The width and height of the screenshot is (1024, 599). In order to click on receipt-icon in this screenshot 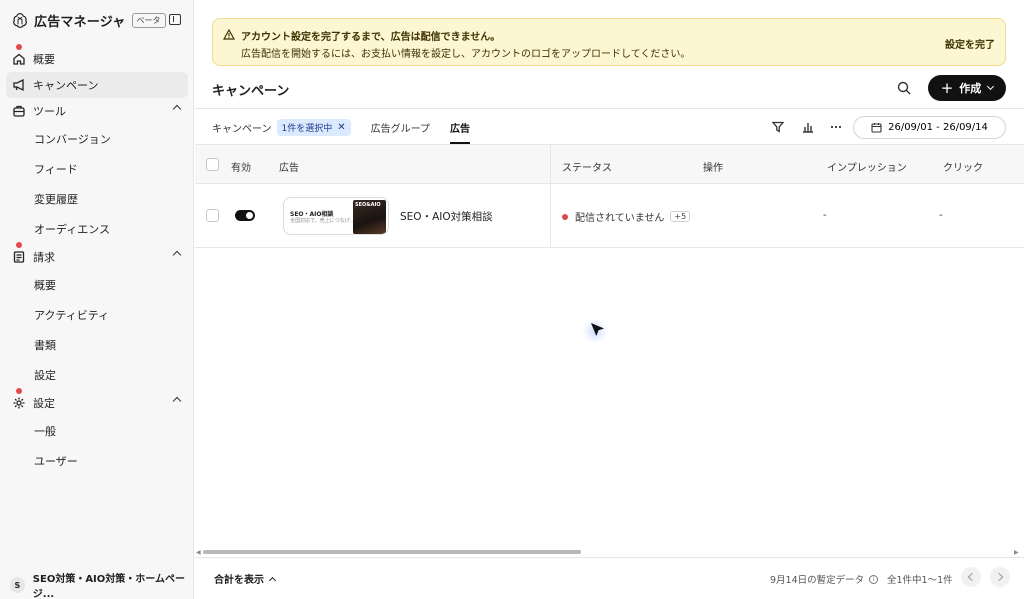, I will do `click(19, 257)`.